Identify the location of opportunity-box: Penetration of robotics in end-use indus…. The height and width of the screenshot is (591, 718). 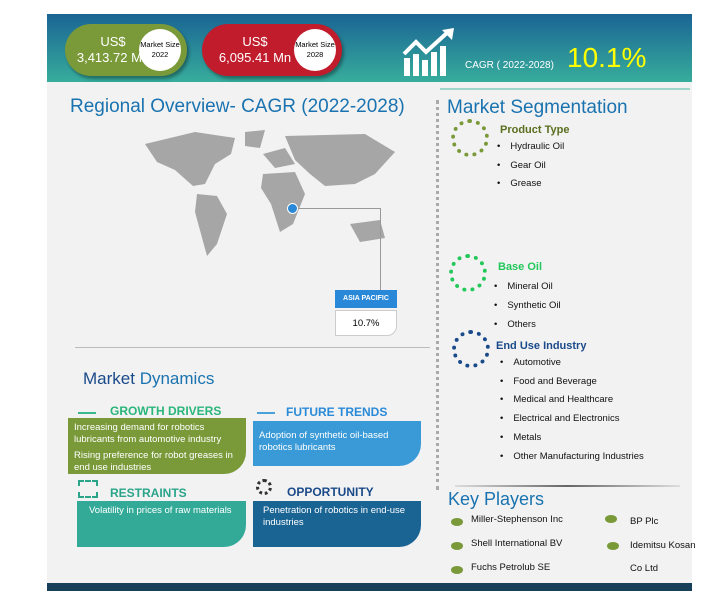
(337, 524).